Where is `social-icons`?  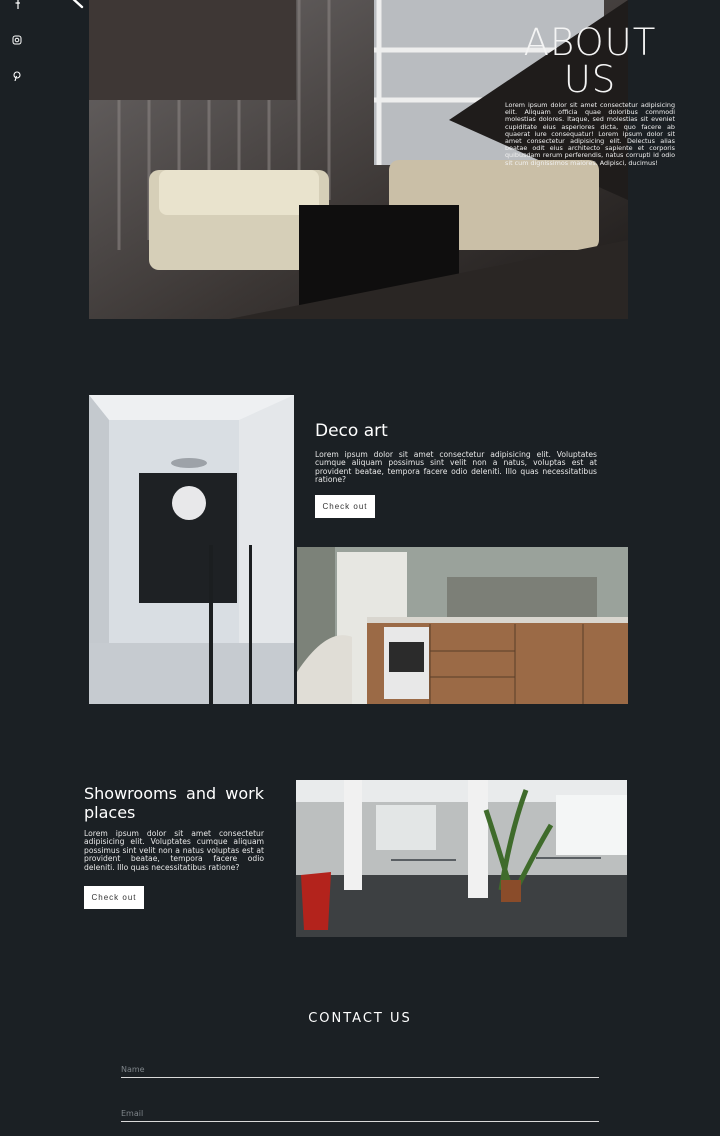
social-icons is located at coordinates (18, 51).